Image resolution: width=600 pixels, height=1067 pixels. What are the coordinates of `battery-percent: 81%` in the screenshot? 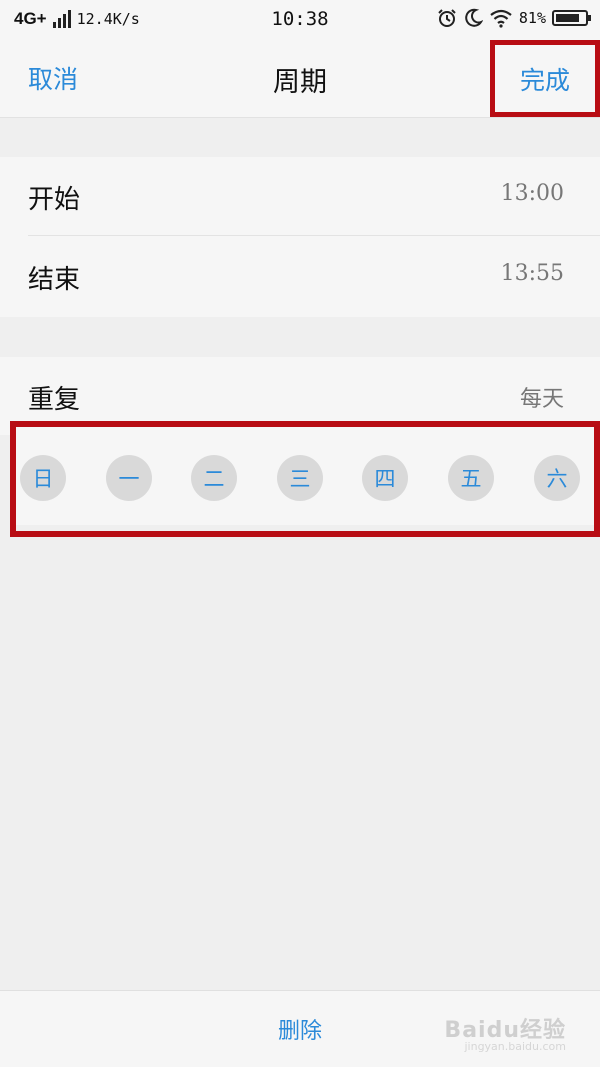 It's located at (532, 18).